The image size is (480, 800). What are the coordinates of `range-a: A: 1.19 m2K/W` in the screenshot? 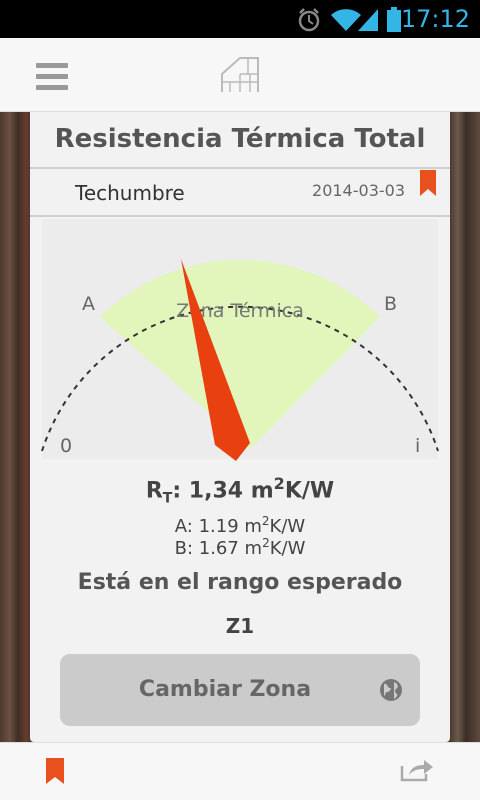 It's located at (240, 525).